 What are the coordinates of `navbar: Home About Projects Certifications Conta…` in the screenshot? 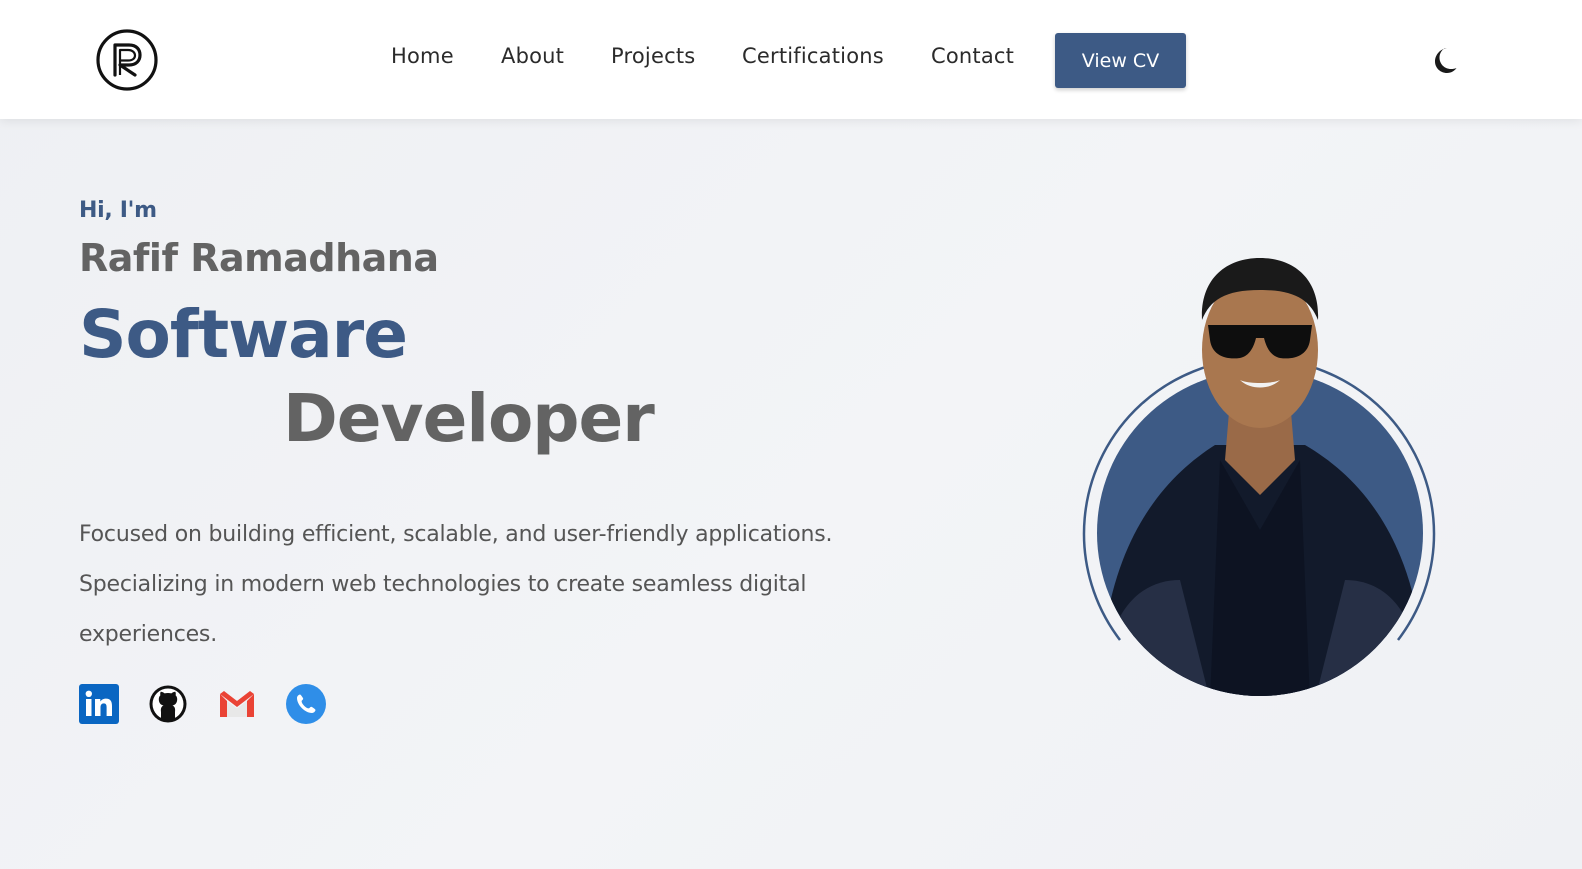 It's located at (791, 59).